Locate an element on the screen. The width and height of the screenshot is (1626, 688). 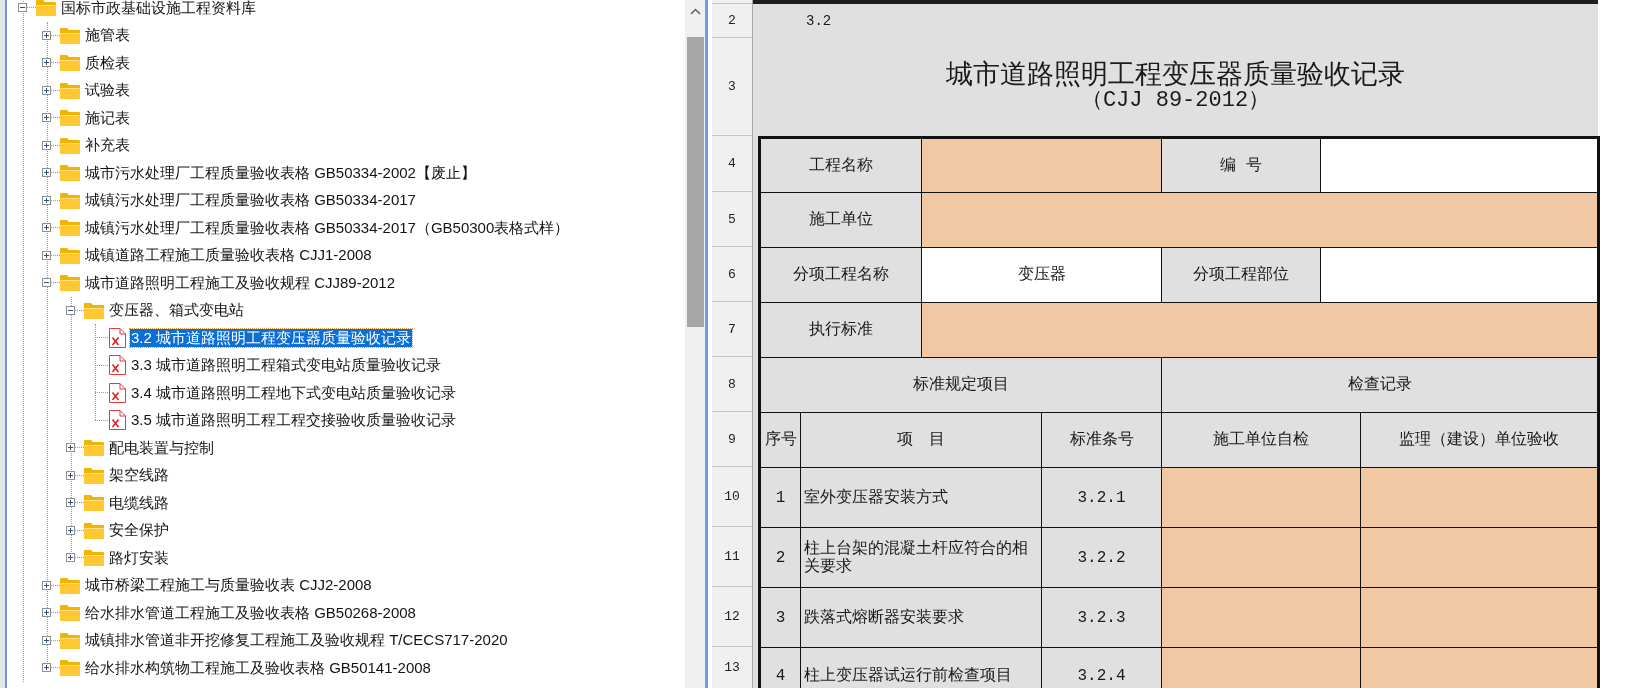
tree-item: 补充表 is located at coordinates (107, 145).